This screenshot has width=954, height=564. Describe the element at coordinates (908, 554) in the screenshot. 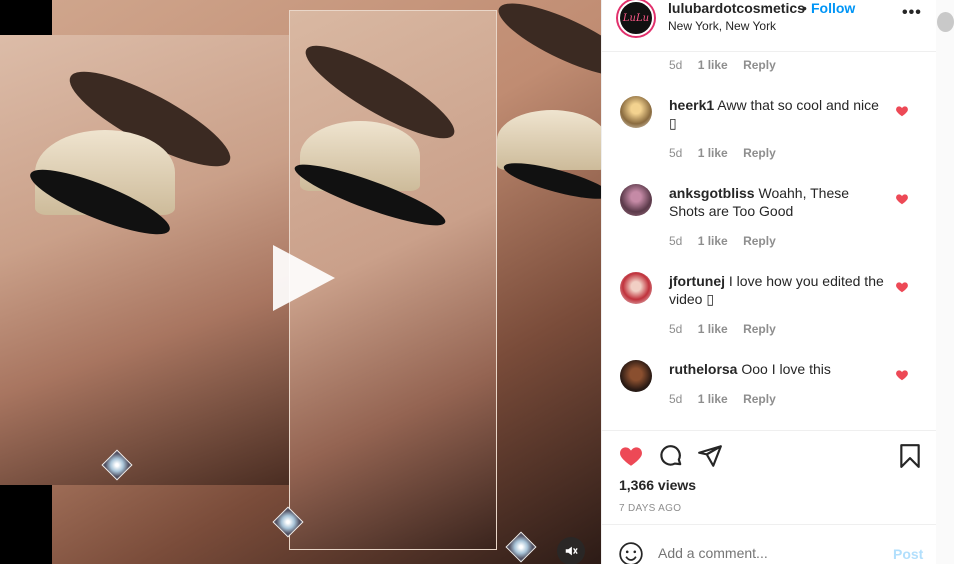

I see `post-button: Post` at that location.